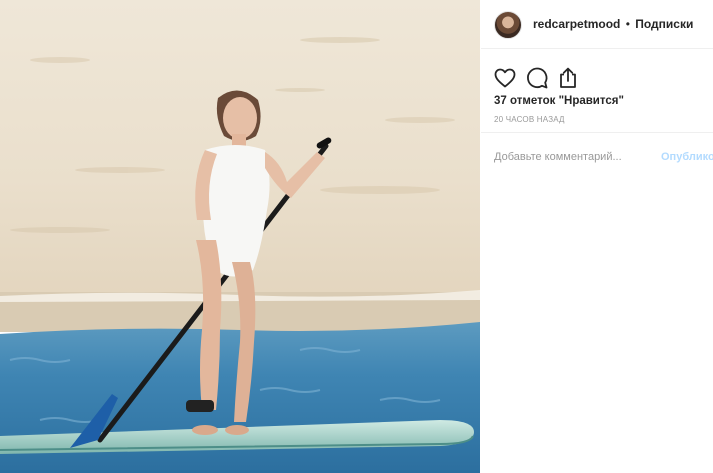  Describe the element at coordinates (664, 24) in the screenshot. I see `follow-button: Подписки` at that location.